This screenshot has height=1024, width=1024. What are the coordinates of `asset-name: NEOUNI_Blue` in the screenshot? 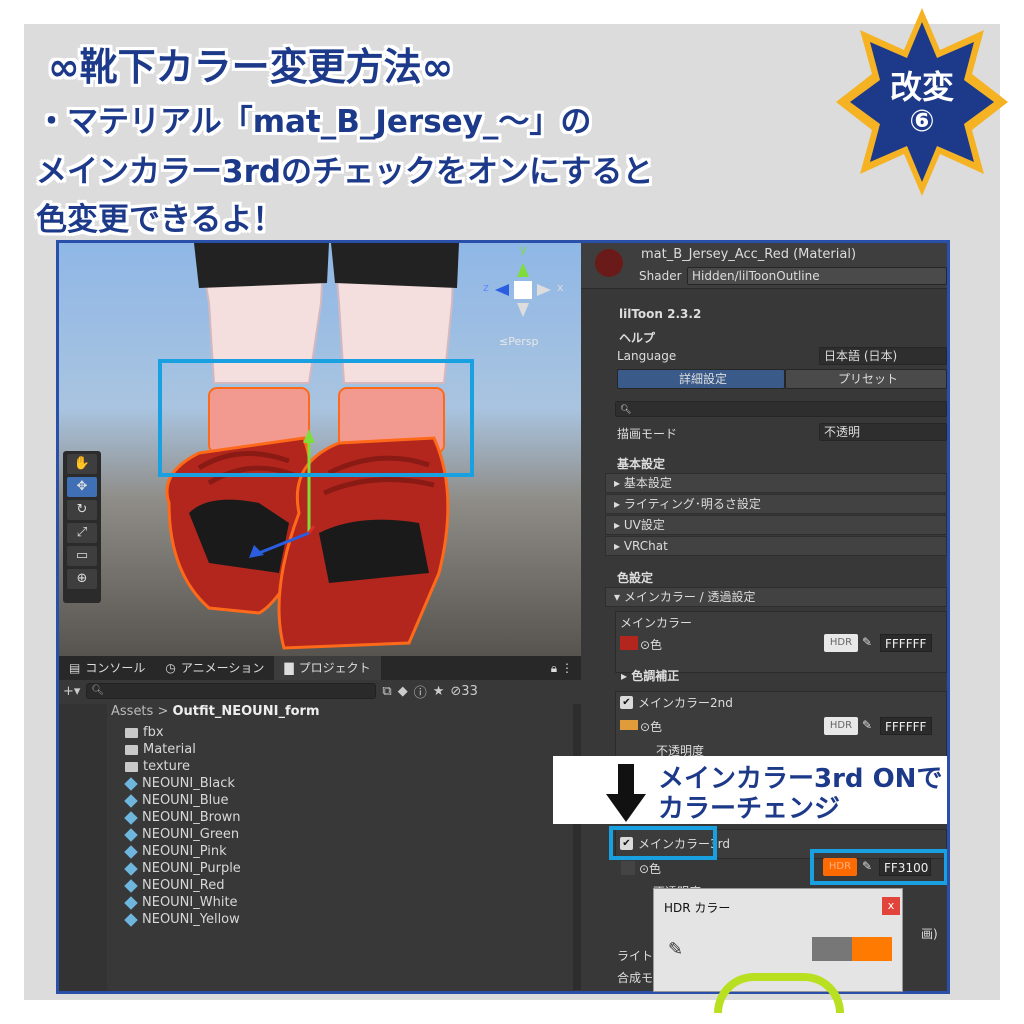 It's located at (185, 800).